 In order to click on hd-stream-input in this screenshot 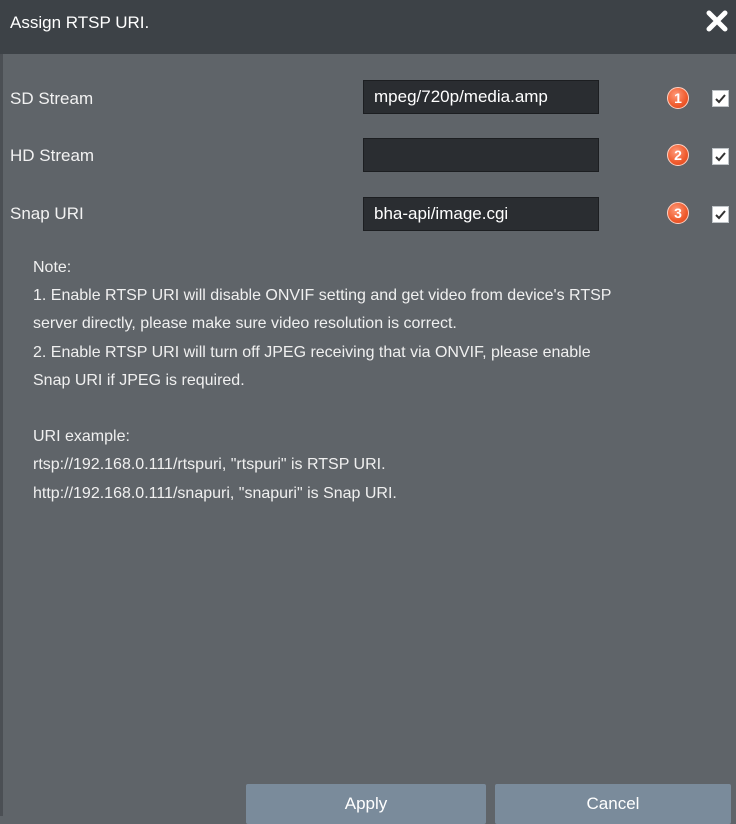, I will do `click(481, 155)`.